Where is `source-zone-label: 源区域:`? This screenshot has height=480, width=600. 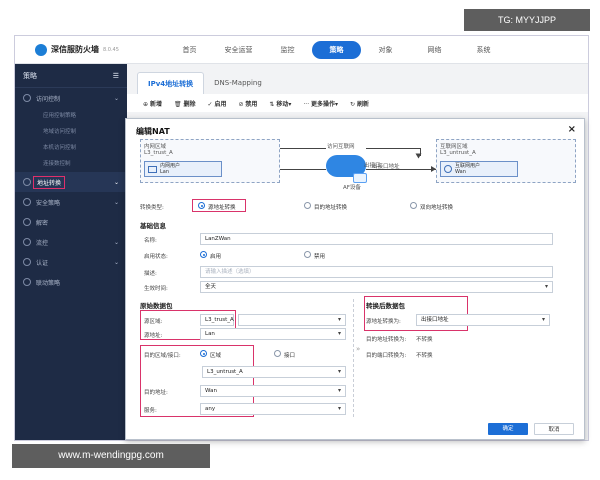 source-zone-label: 源区域: is located at coordinates (153, 322).